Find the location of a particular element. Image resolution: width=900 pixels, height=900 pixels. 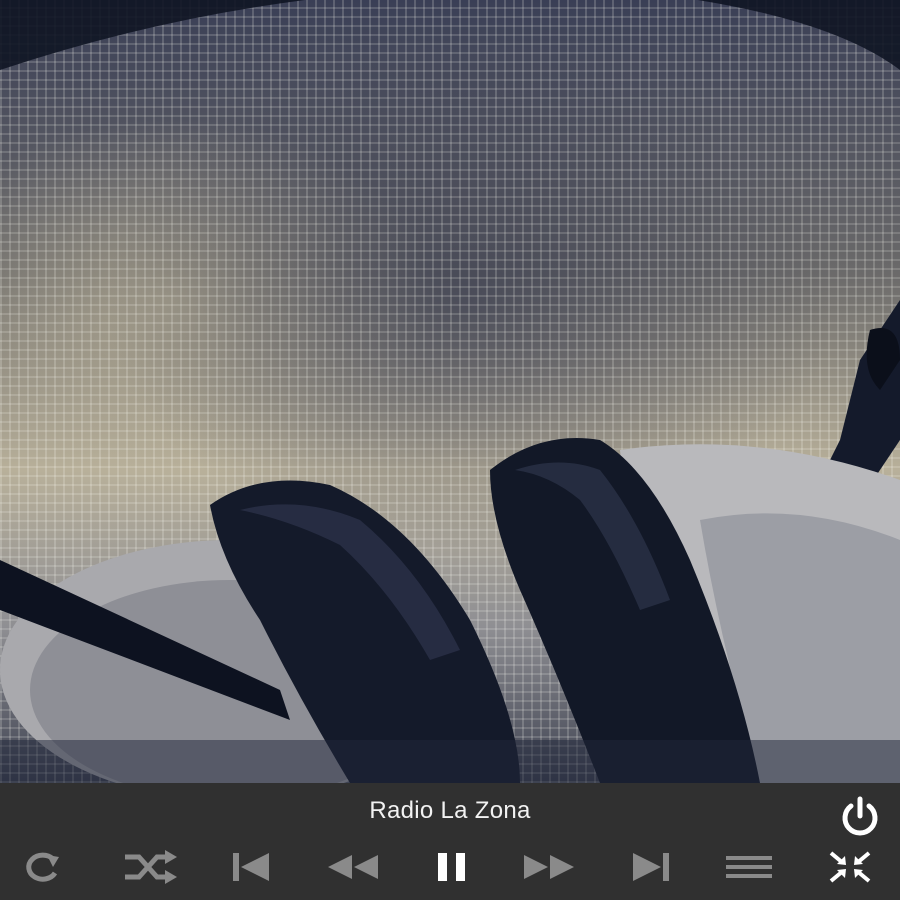

player-control-bar: Radio La Zona is located at coordinates (450, 841).